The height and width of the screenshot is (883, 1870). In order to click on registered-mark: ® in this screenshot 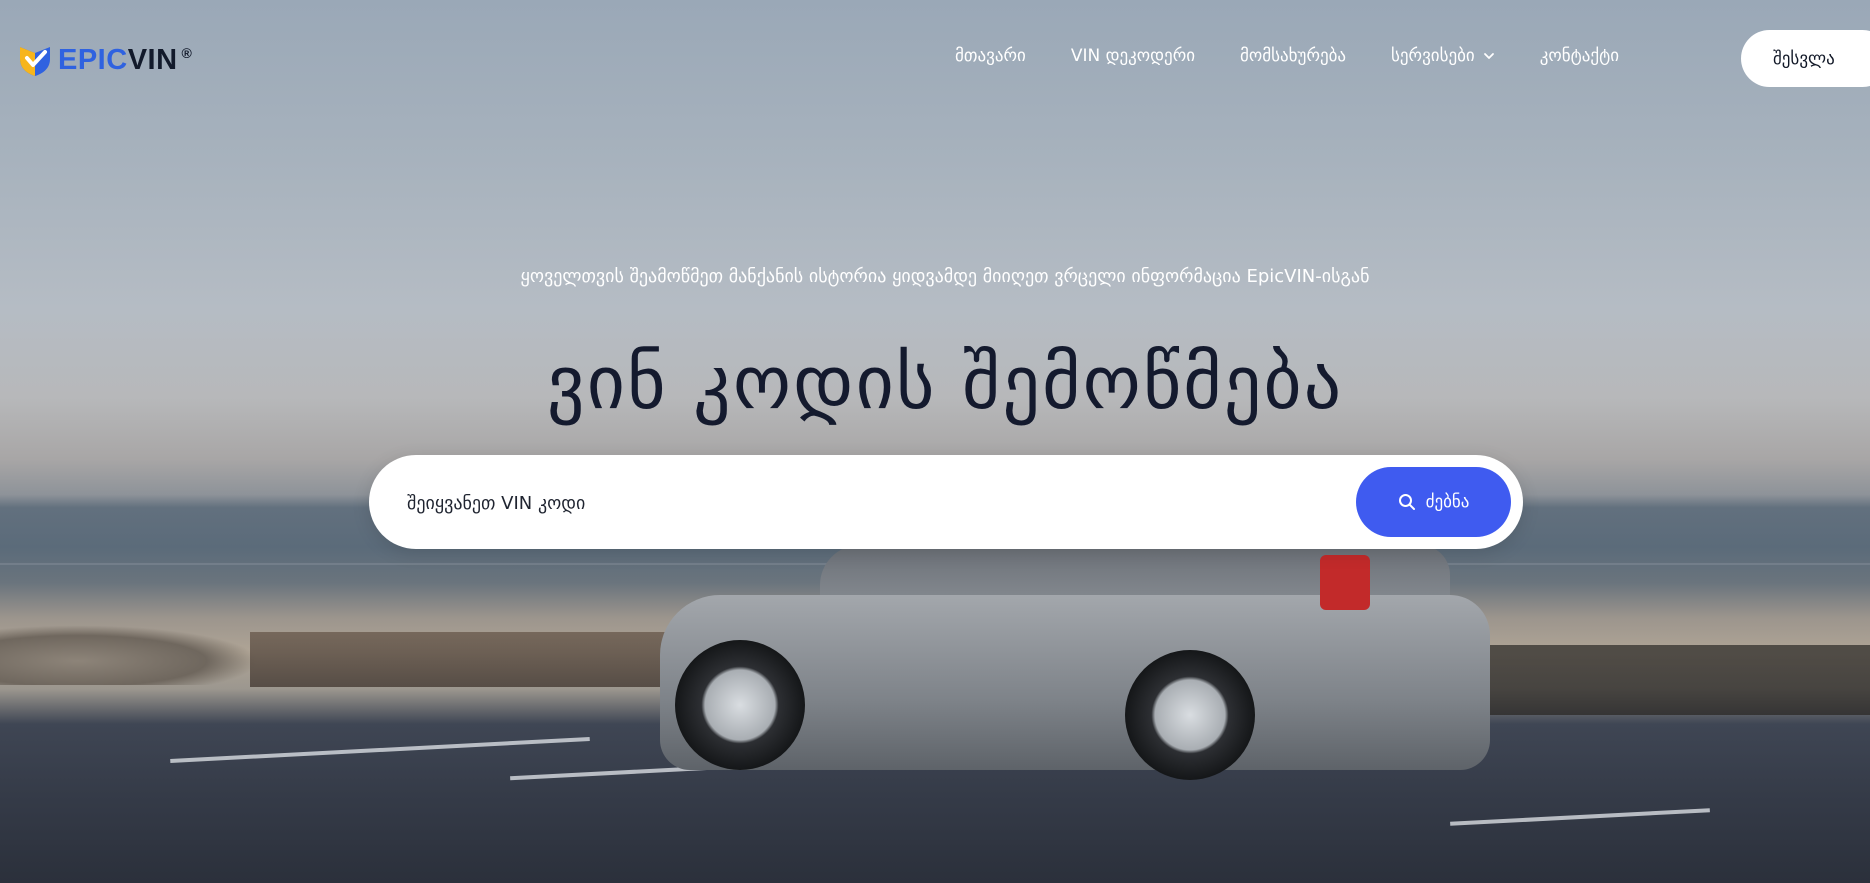, I will do `click(187, 52)`.